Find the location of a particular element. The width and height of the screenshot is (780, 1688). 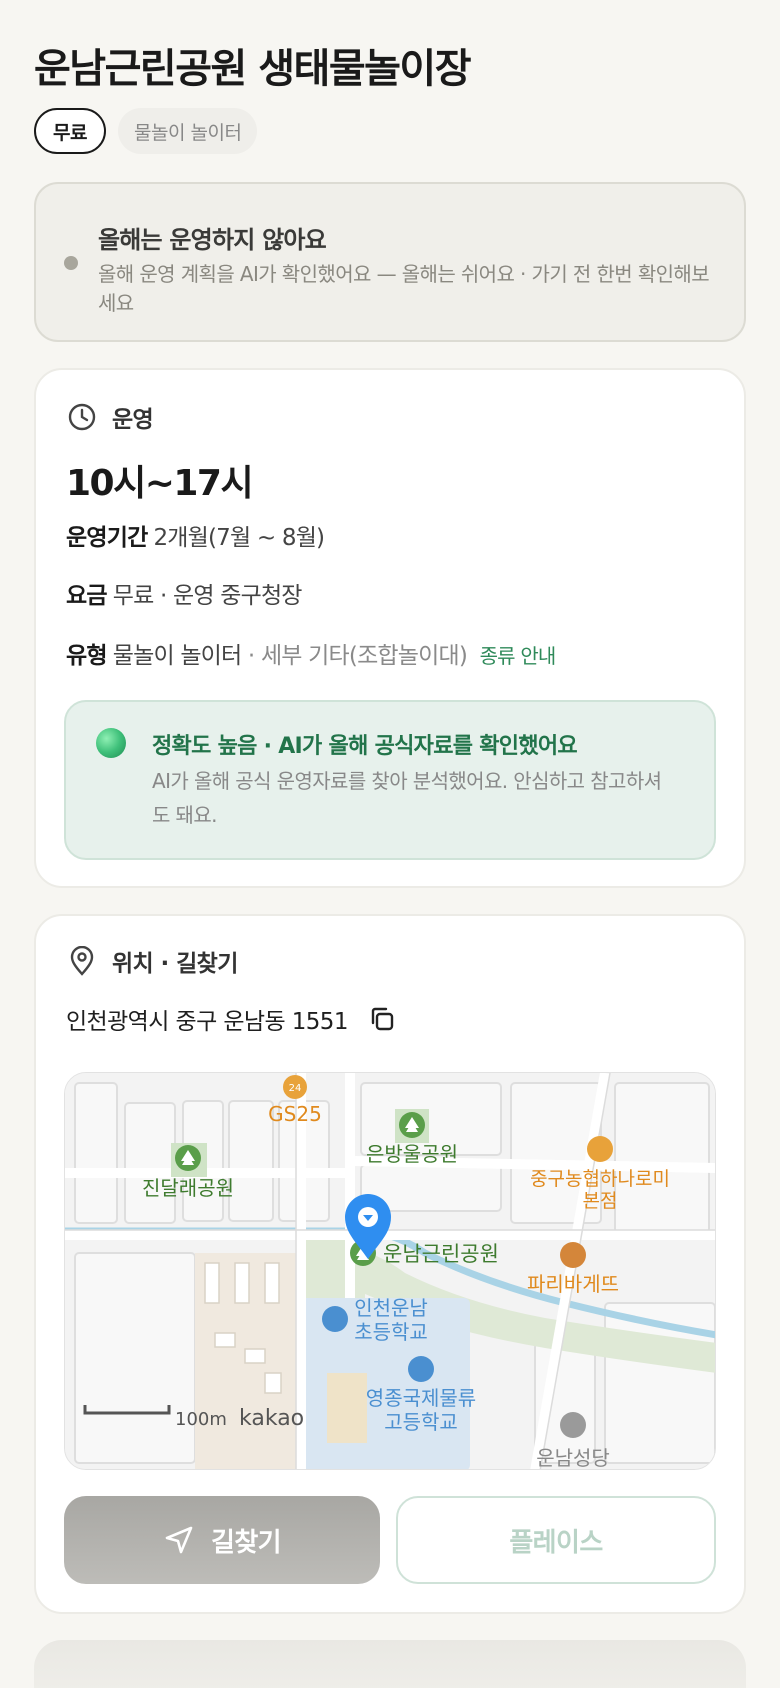

directions-button: 길찾기 is located at coordinates (222, 1540).